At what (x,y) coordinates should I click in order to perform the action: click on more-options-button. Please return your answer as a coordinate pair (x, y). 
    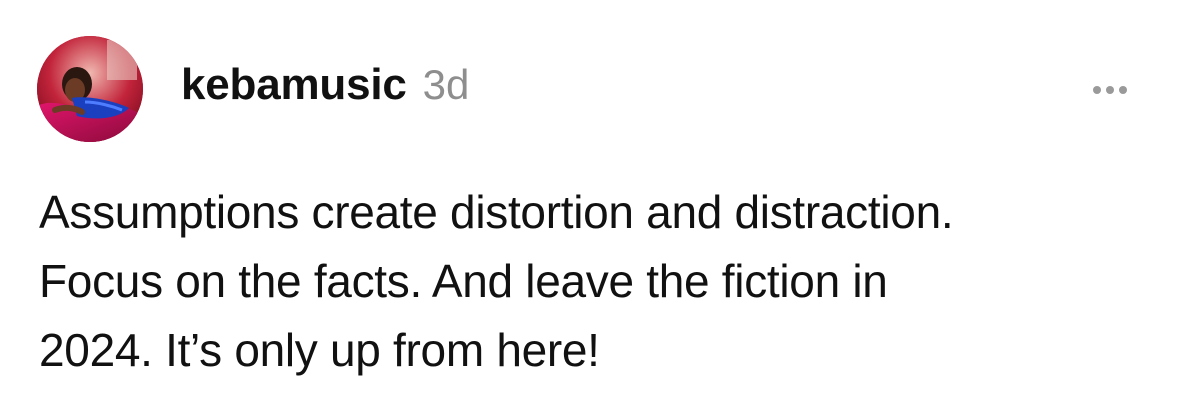
    Looking at the image, I should click on (1110, 90).